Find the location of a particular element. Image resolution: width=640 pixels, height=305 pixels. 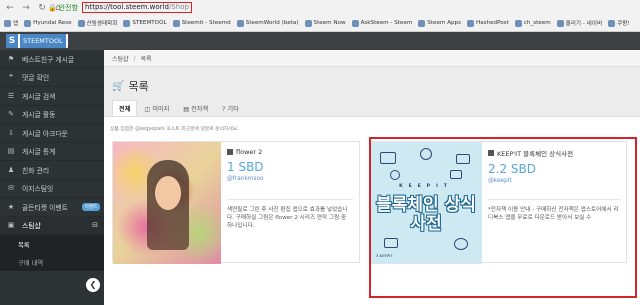

tab-all: 전체 is located at coordinates (125, 108).